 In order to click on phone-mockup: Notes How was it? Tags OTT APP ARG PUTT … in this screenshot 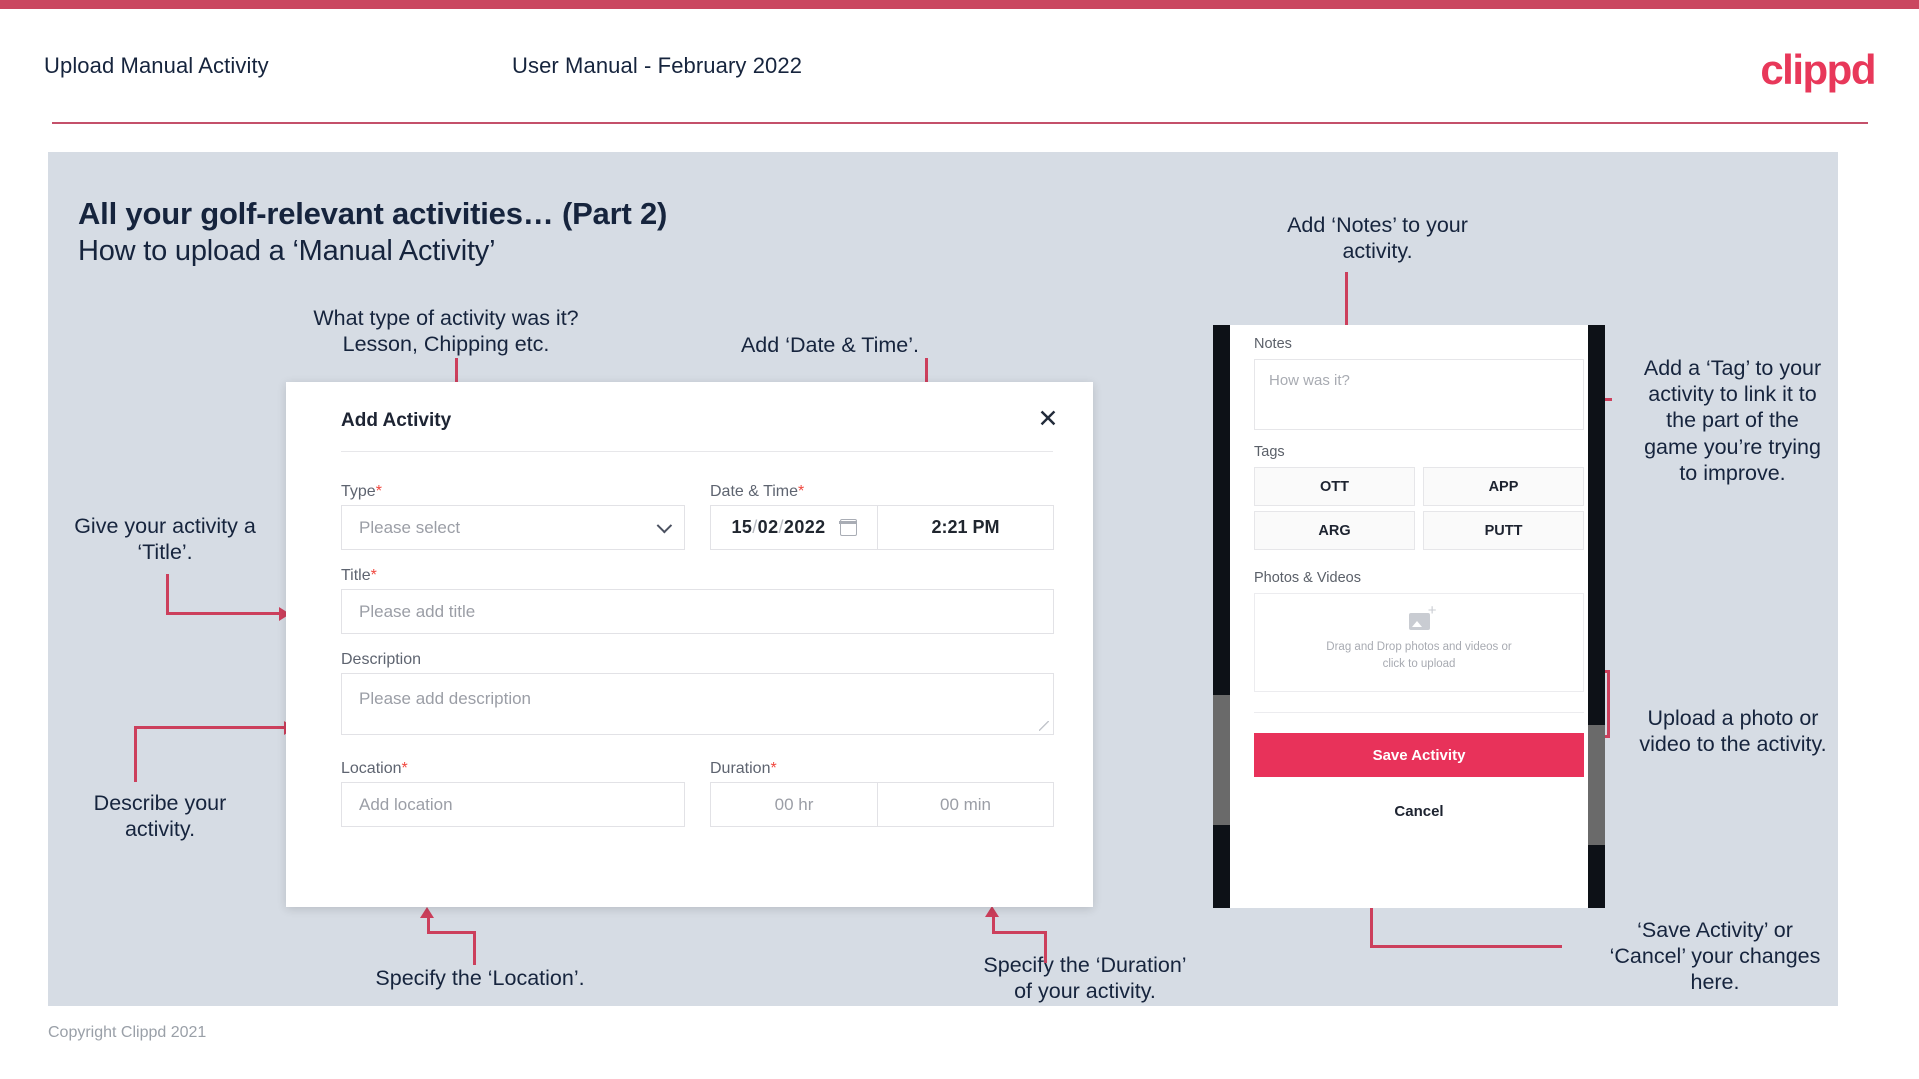, I will do `click(1409, 616)`.